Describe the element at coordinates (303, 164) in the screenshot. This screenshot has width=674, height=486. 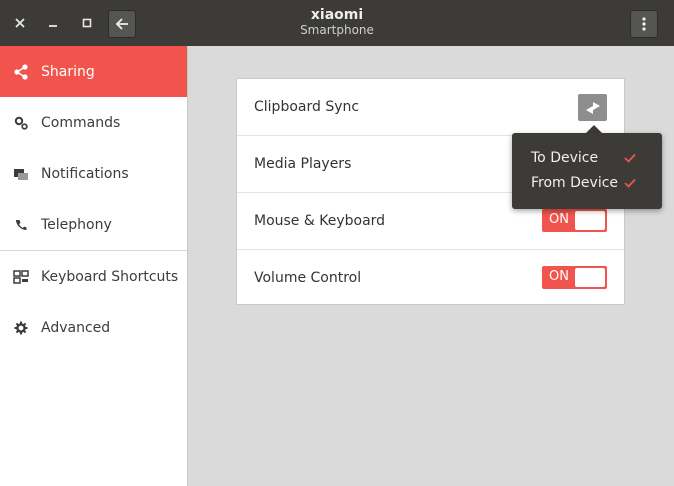
I see `setting-label: Media Players` at that location.